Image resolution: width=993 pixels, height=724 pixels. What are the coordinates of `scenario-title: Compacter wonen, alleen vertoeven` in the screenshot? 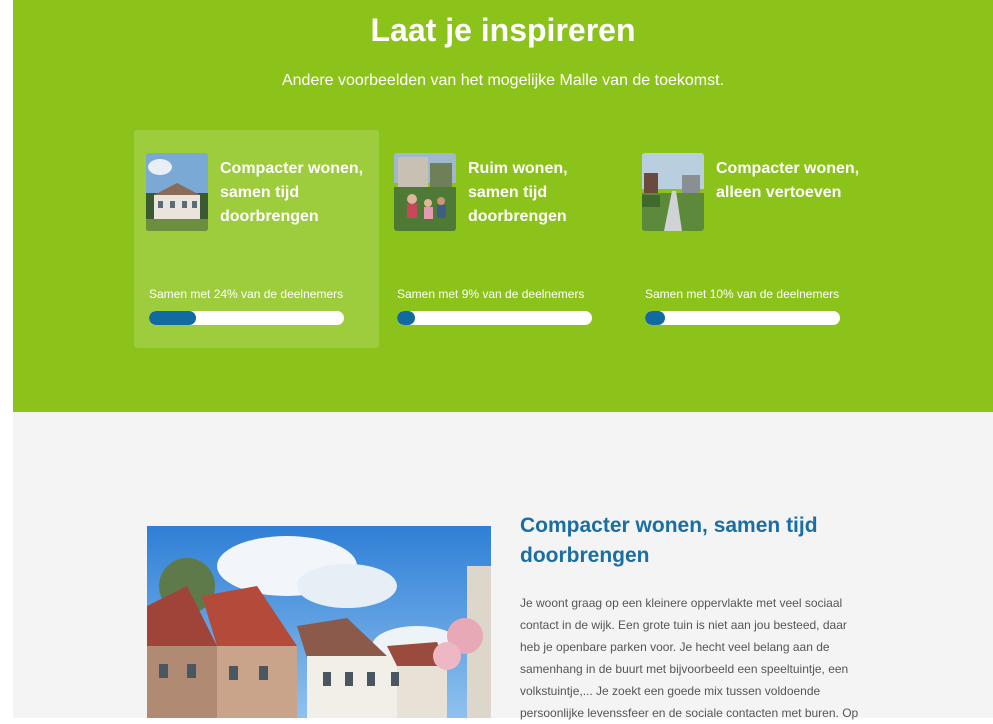 It's located at (788, 180).